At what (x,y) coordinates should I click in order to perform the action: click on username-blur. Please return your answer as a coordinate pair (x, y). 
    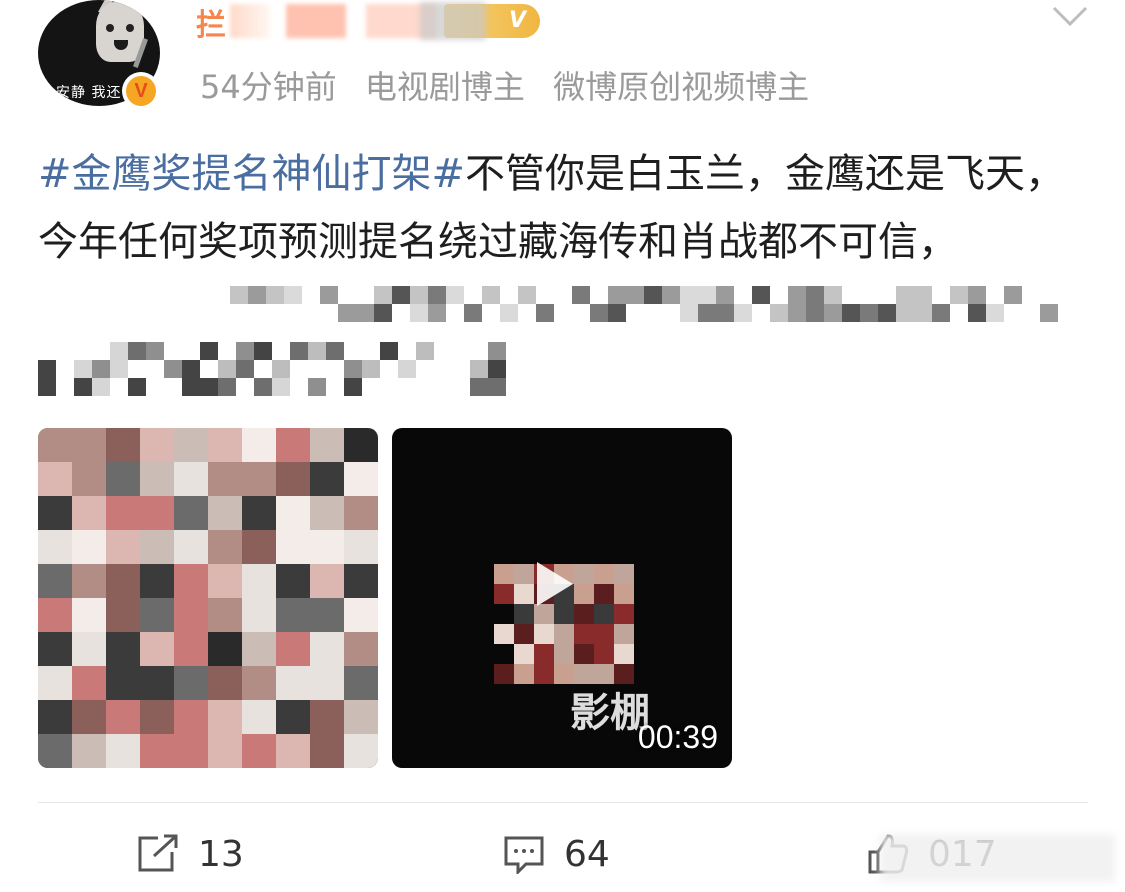
    Looking at the image, I should click on (316, 21).